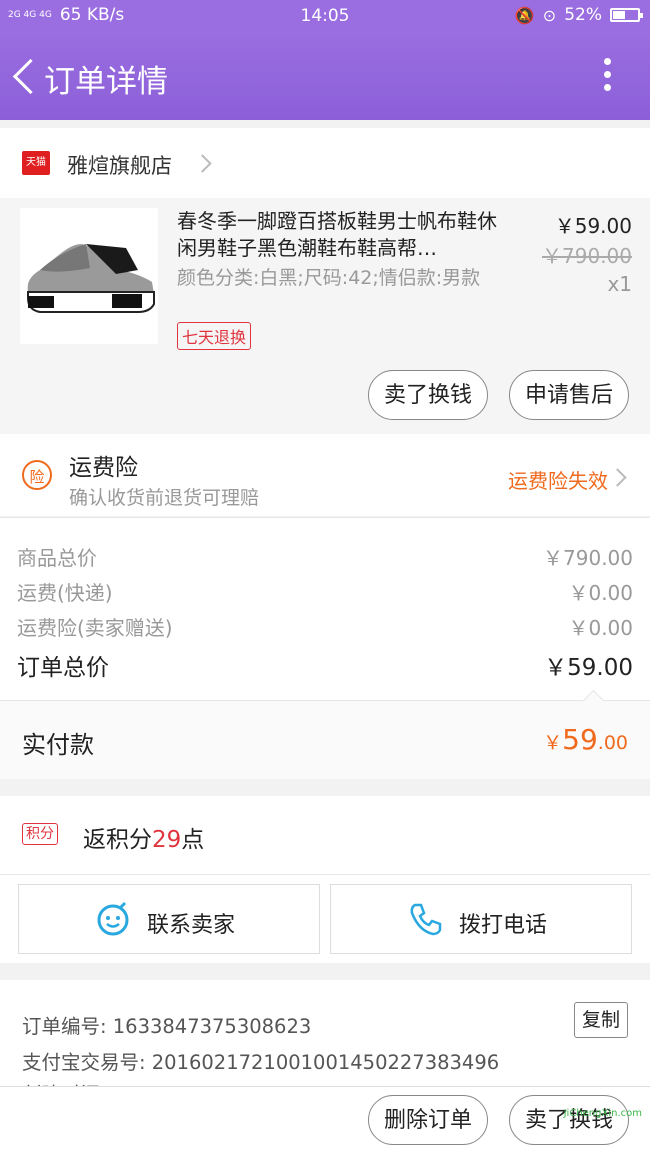 Image resolution: width=650 pixels, height=1156 pixels. What do you see at coordinates (325, 668) in the screenshot?
I see `cost-row-order-total: 订单总价 ￥59.00` at bounding box center [325, 668].